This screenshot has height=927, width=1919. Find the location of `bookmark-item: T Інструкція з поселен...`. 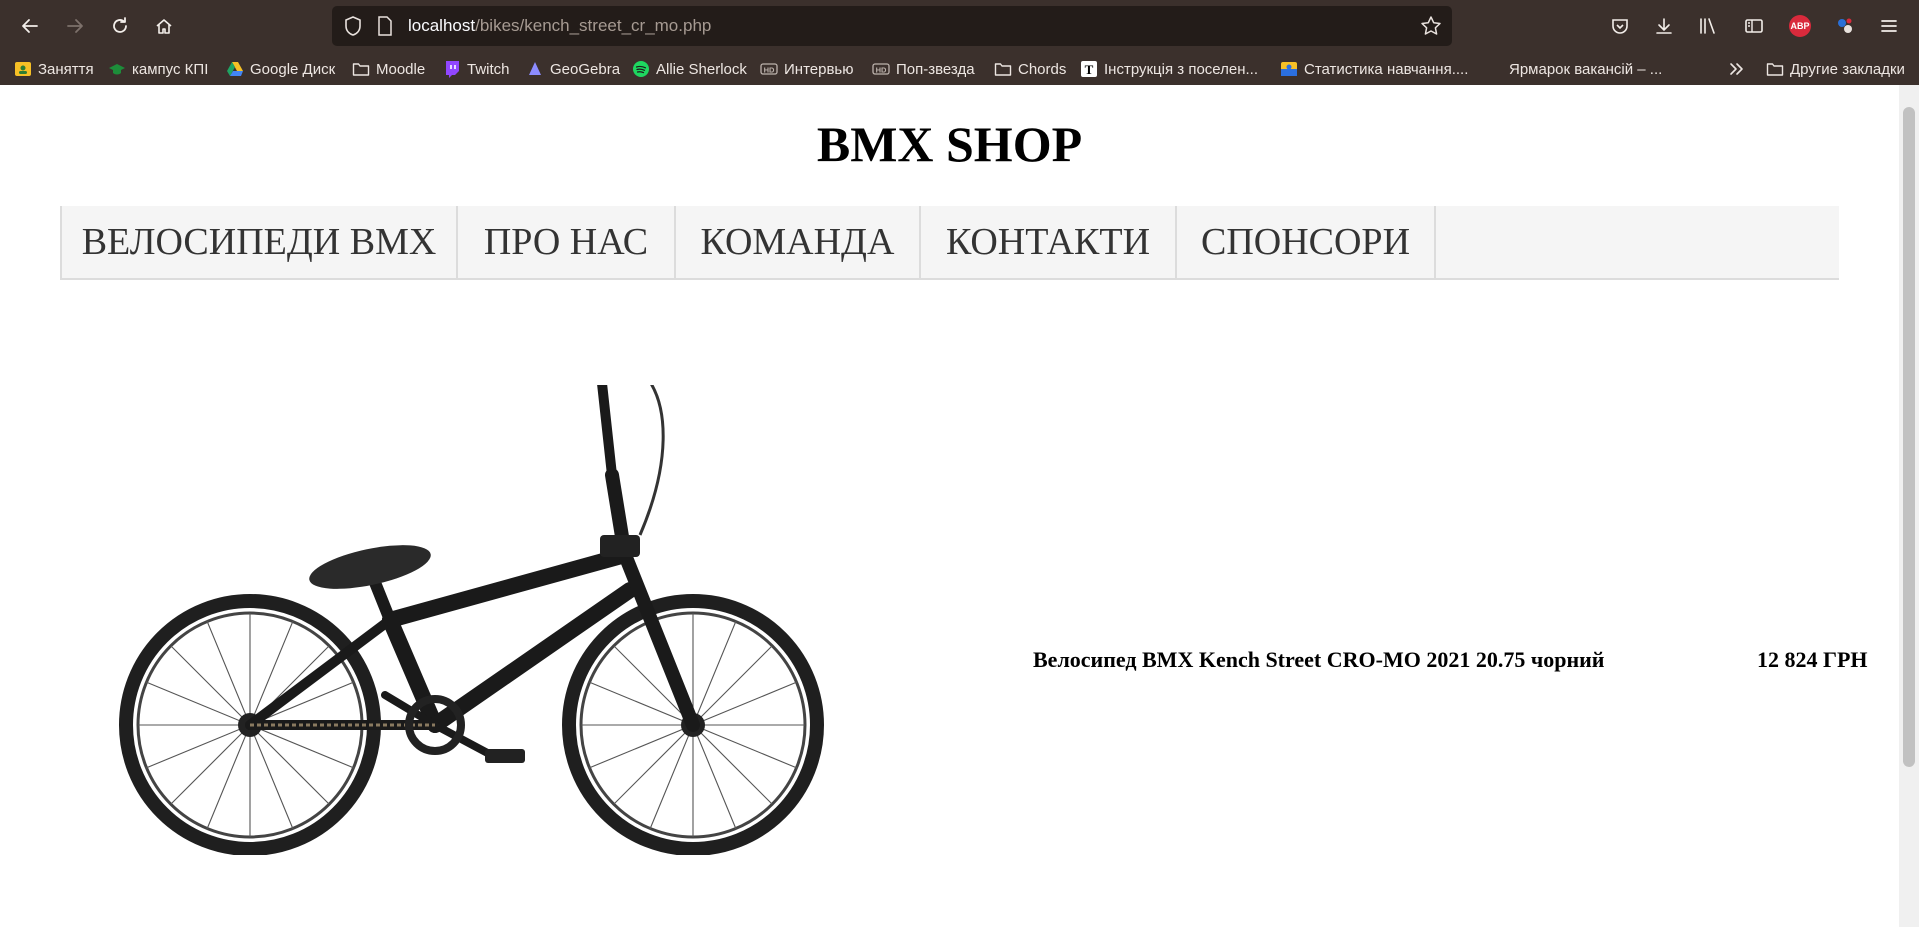

bookmark-item: T Інструкція з поселен... is located at coordinates (1169, 69).